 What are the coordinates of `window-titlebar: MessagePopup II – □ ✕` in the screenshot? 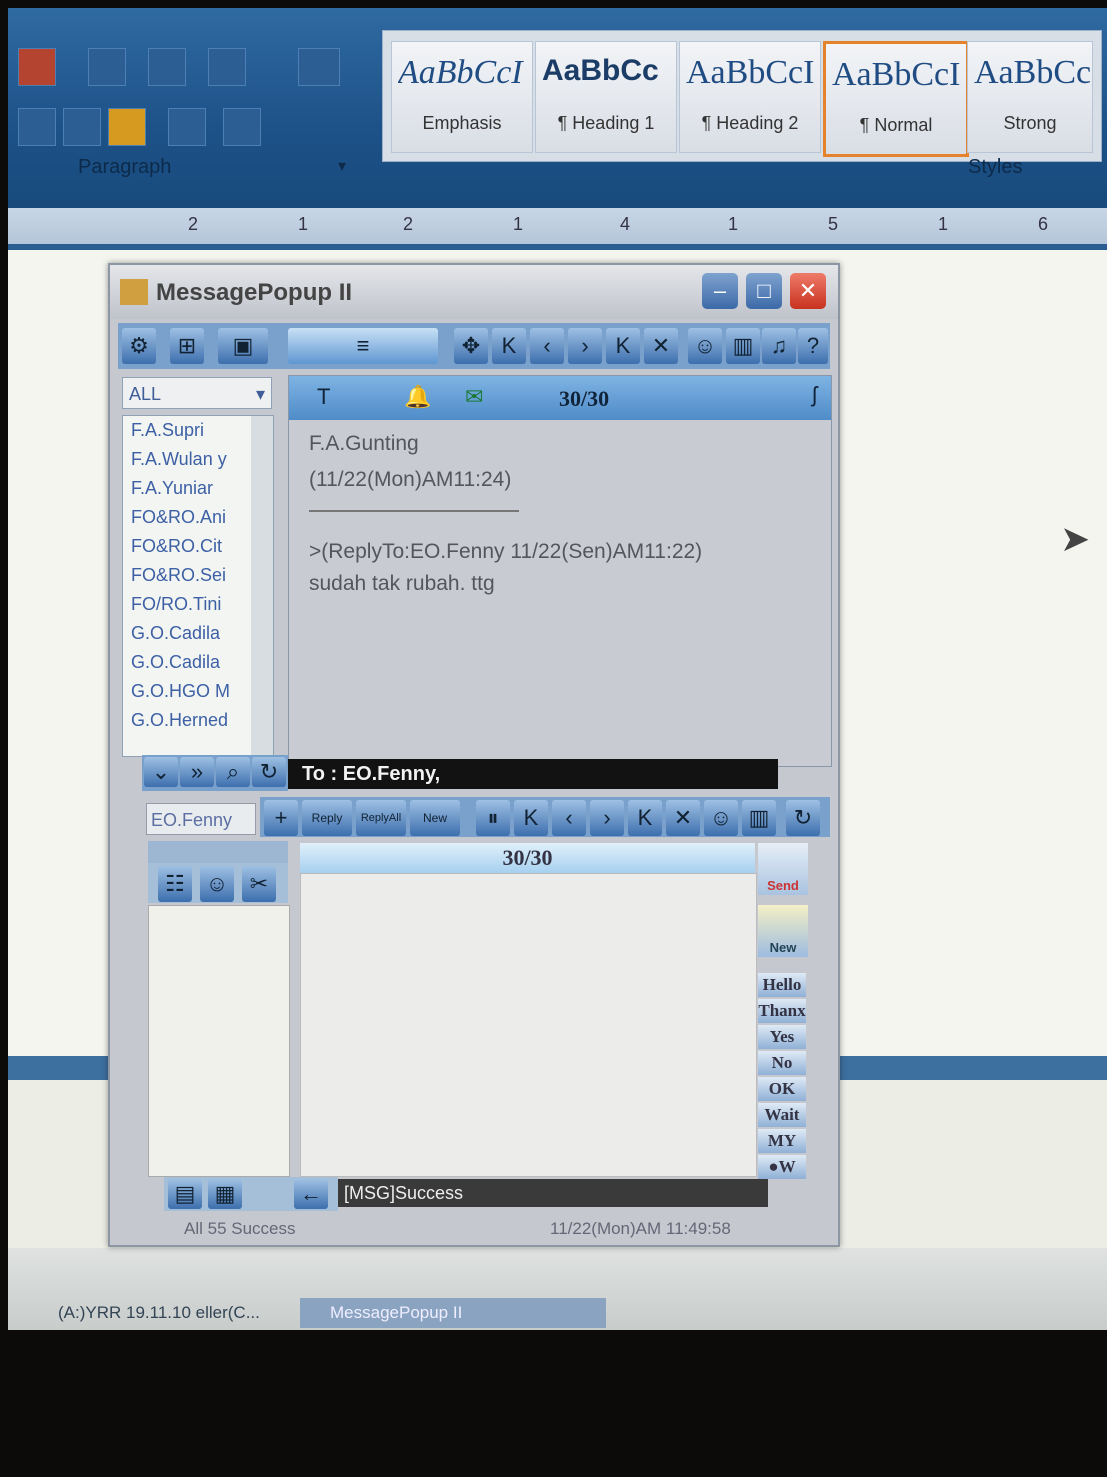 It's located at (474, 292).